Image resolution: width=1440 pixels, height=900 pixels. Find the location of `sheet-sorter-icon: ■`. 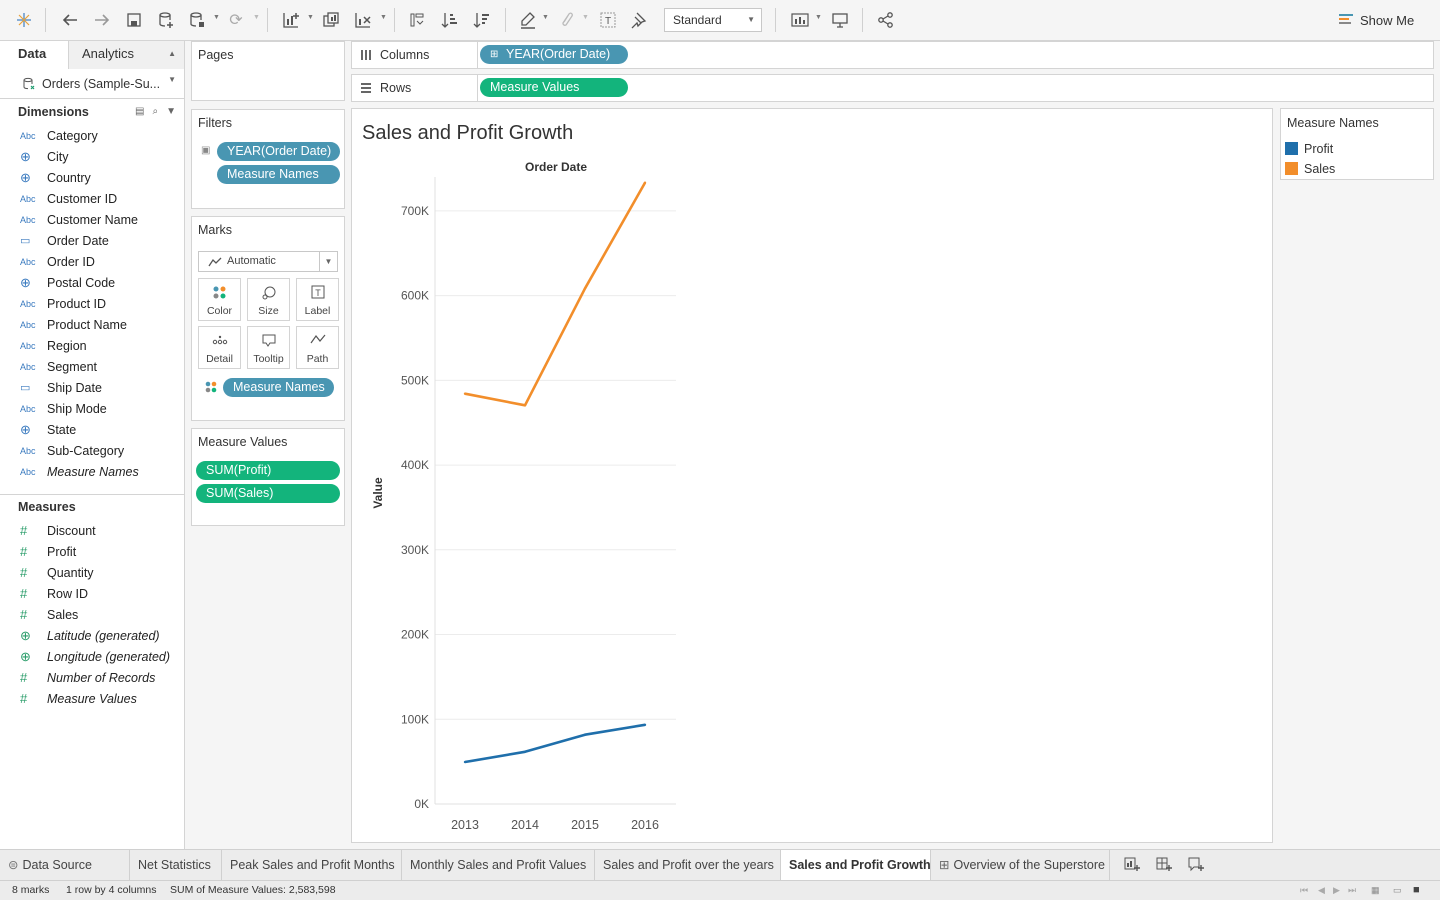

sheet-sorter-icon: ■ is located at coordinates (1416, 890).